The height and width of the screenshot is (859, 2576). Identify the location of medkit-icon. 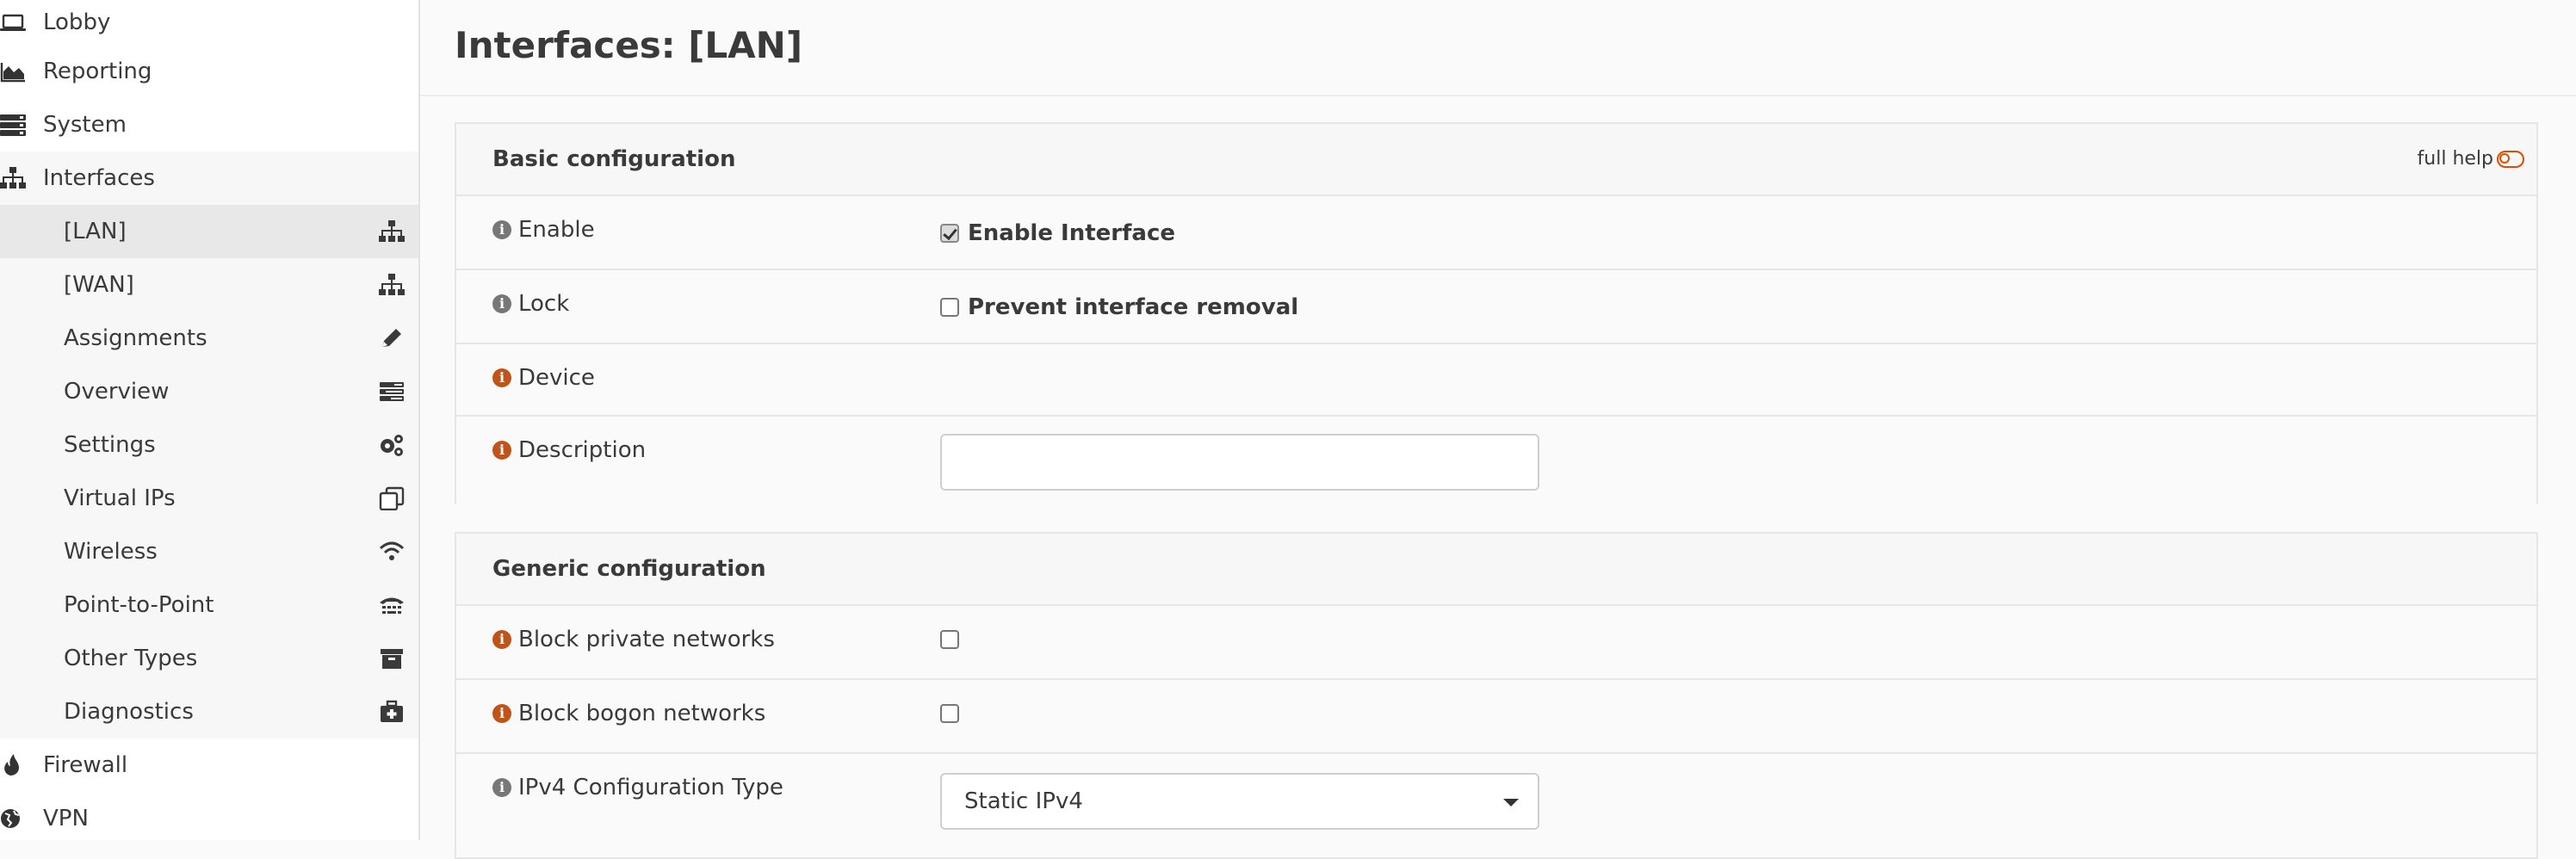
(392, 712).